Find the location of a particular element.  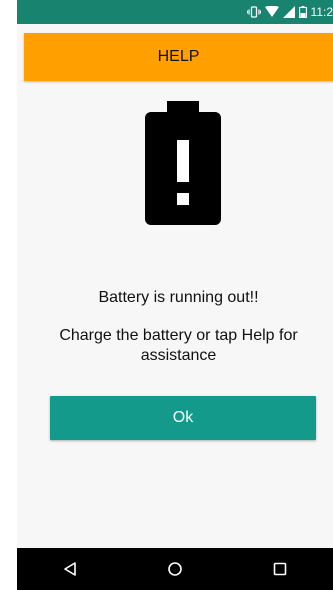

signal-icon is located at coordinates (288, 12).